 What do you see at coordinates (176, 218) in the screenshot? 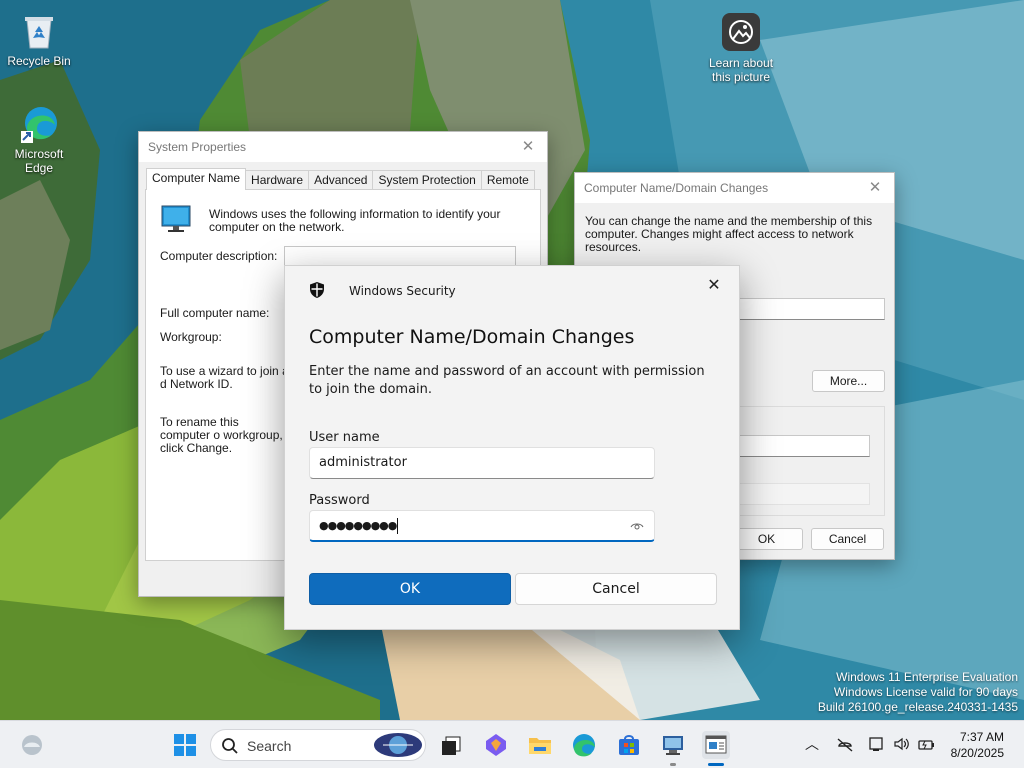
I see `monitor-icon` at bounding box center [176, 218].